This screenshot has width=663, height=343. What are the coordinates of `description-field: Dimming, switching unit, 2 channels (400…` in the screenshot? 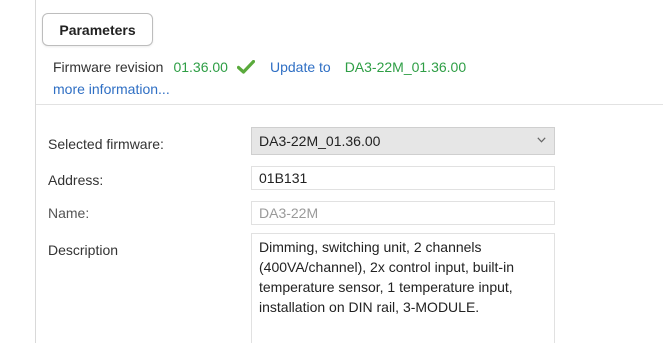 It's located at (403, 288).